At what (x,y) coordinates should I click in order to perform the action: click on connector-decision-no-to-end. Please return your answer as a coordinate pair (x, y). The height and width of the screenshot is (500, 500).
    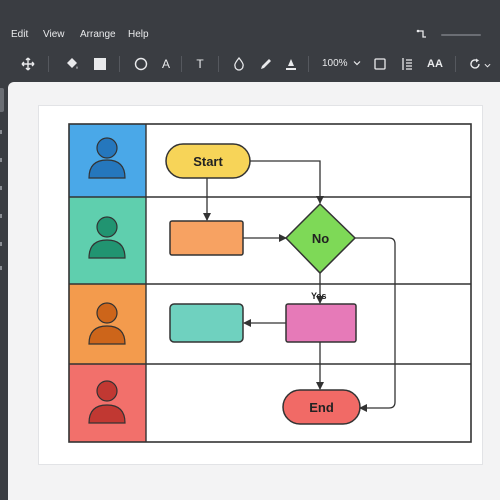
    Looking at the image, I should click on (375, 324).